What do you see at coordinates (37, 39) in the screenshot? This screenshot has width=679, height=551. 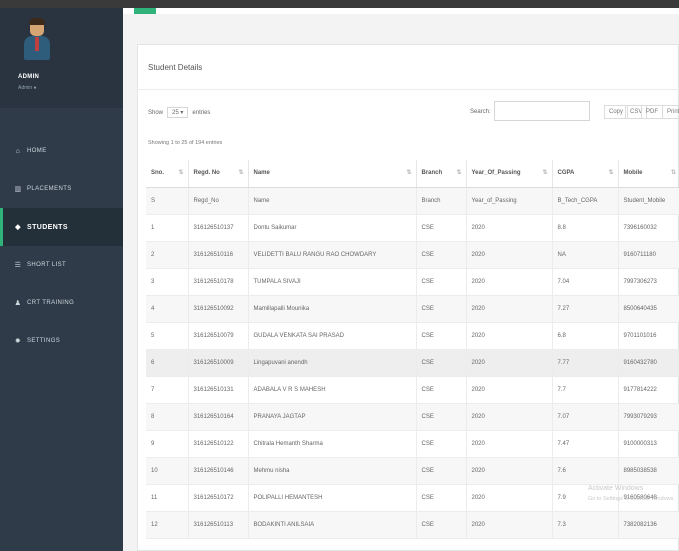 I see `avatar` at bounding box center [37, 39].